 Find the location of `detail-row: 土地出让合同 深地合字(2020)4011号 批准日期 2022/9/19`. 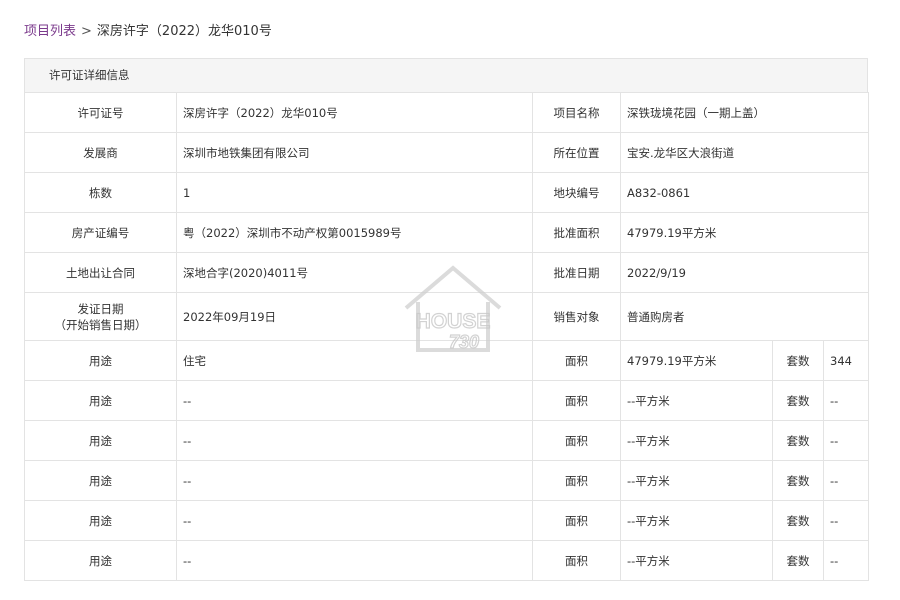

detail-row: 土地出让合同 深地合字(2020)4011号 批准日期 2022/9/19 is located at coordinates (447, 272).